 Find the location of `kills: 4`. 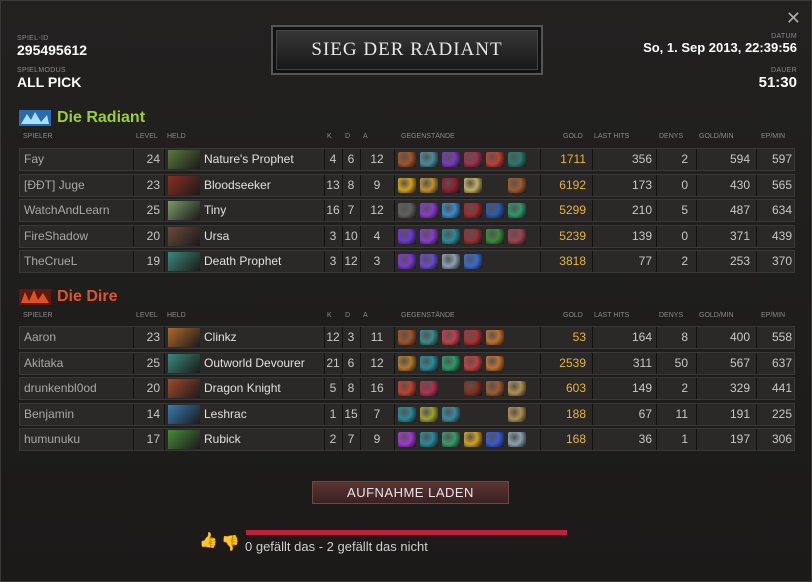

kills: 4 is located at coordinates (333, 159).